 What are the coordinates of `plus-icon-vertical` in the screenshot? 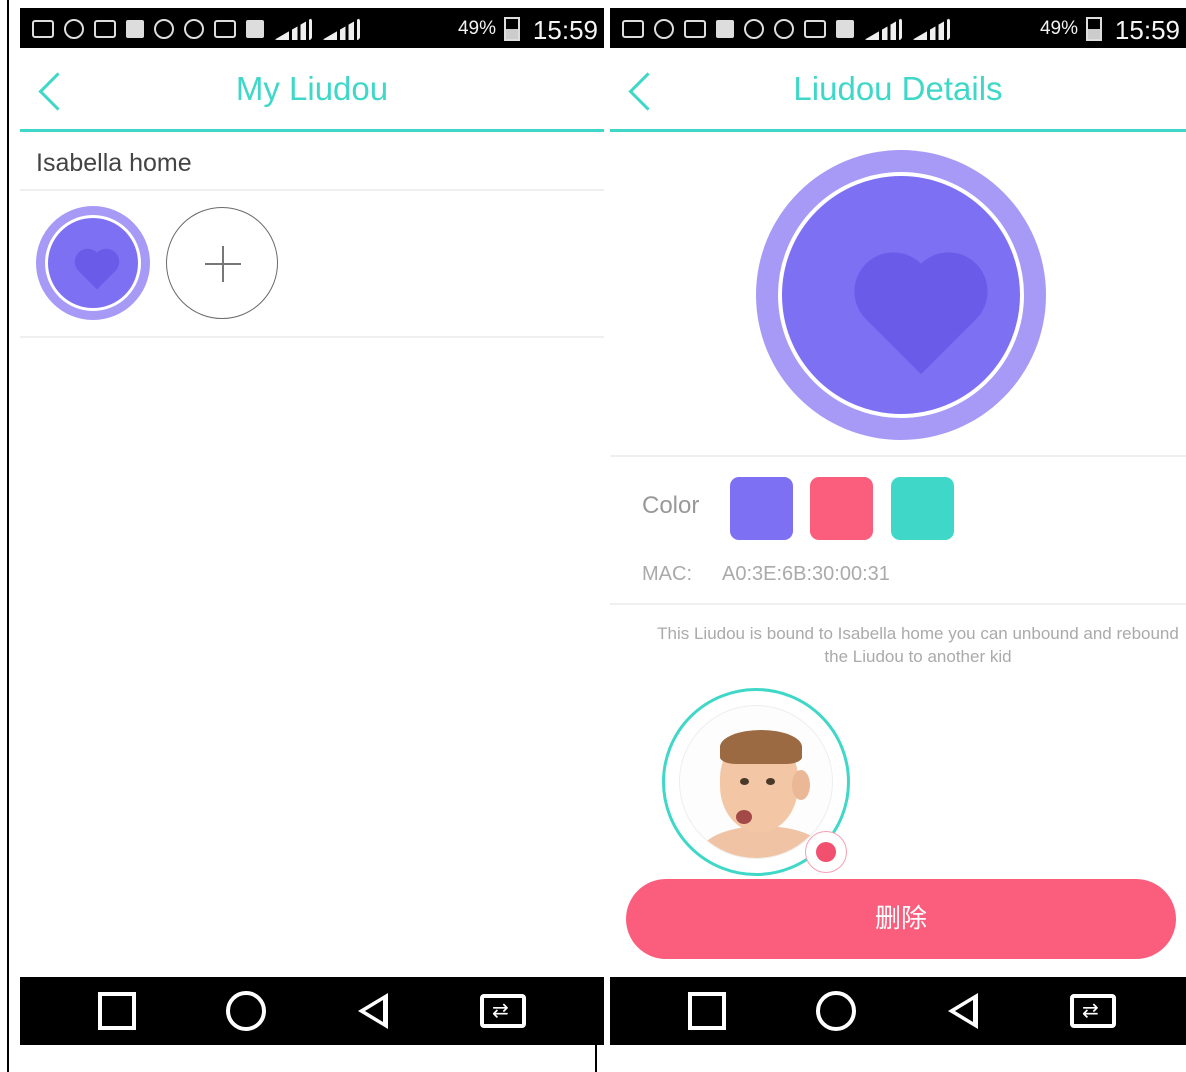 It's located at (223, 264).